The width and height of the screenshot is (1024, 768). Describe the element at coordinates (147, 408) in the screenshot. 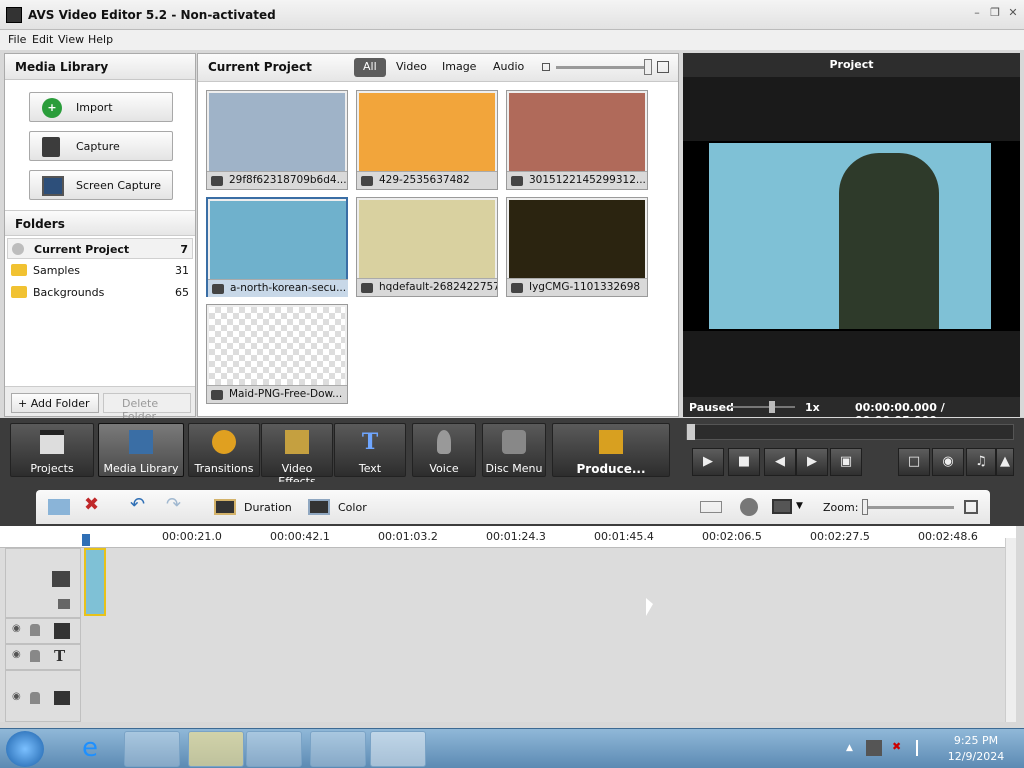

I see `delete-folder-button: Delete Folder` at that location.